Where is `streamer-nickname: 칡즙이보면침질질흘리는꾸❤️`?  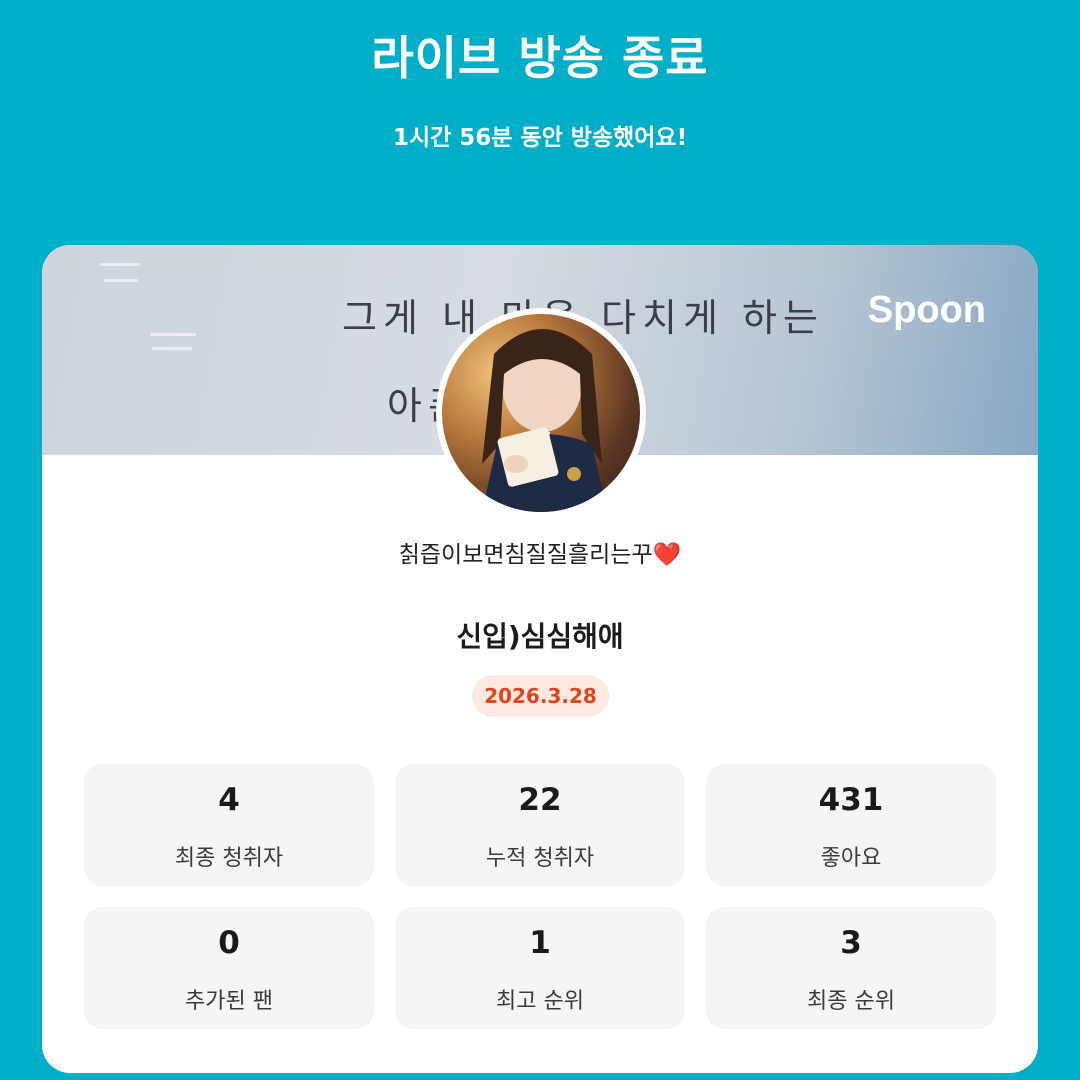 streamer-nickname: 칡즙이보면침질질흘리는꾸❤️ is located at coordinates (540, 552).